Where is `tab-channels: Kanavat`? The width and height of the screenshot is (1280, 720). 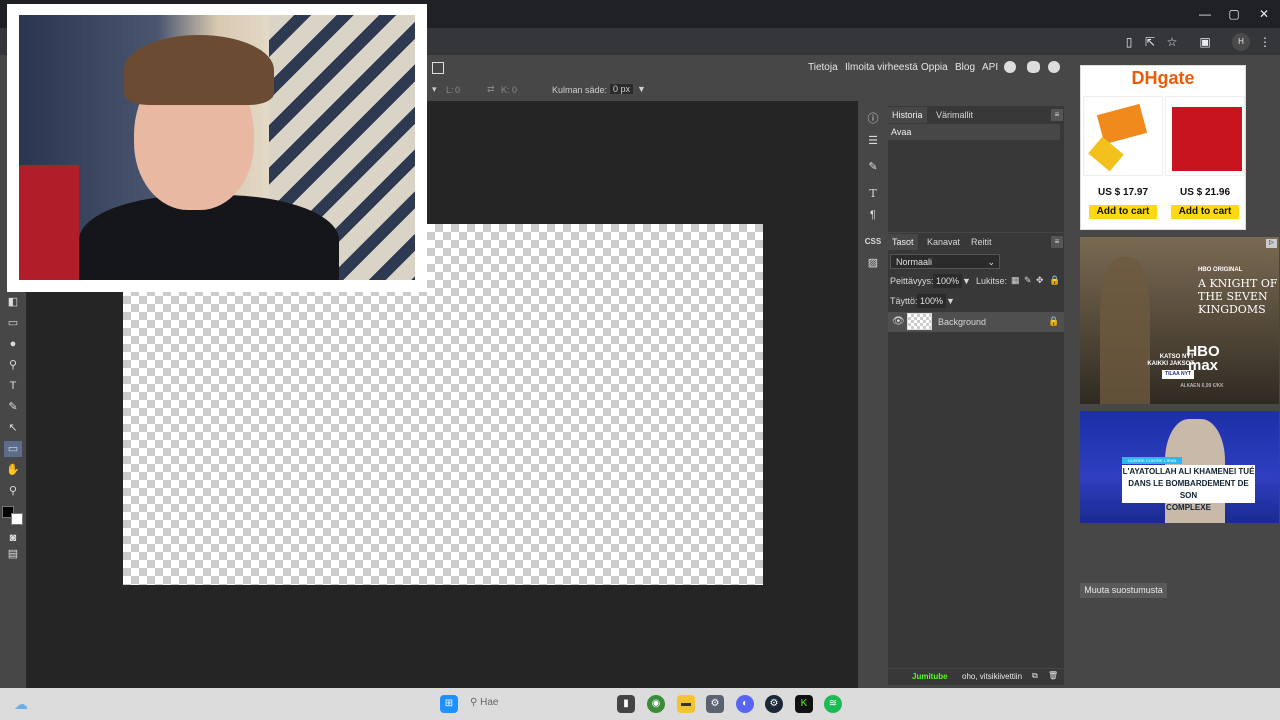 tab-channels: Kanavat is located at coordinates (943, 242).